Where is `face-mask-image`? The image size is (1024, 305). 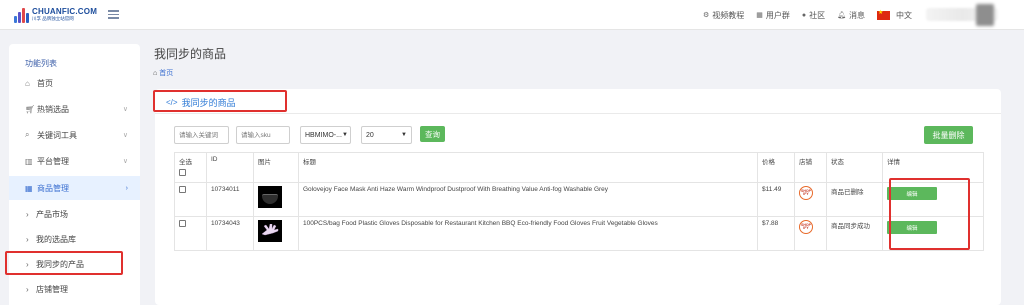 face-mask-image is located at coordinates (270, 197).